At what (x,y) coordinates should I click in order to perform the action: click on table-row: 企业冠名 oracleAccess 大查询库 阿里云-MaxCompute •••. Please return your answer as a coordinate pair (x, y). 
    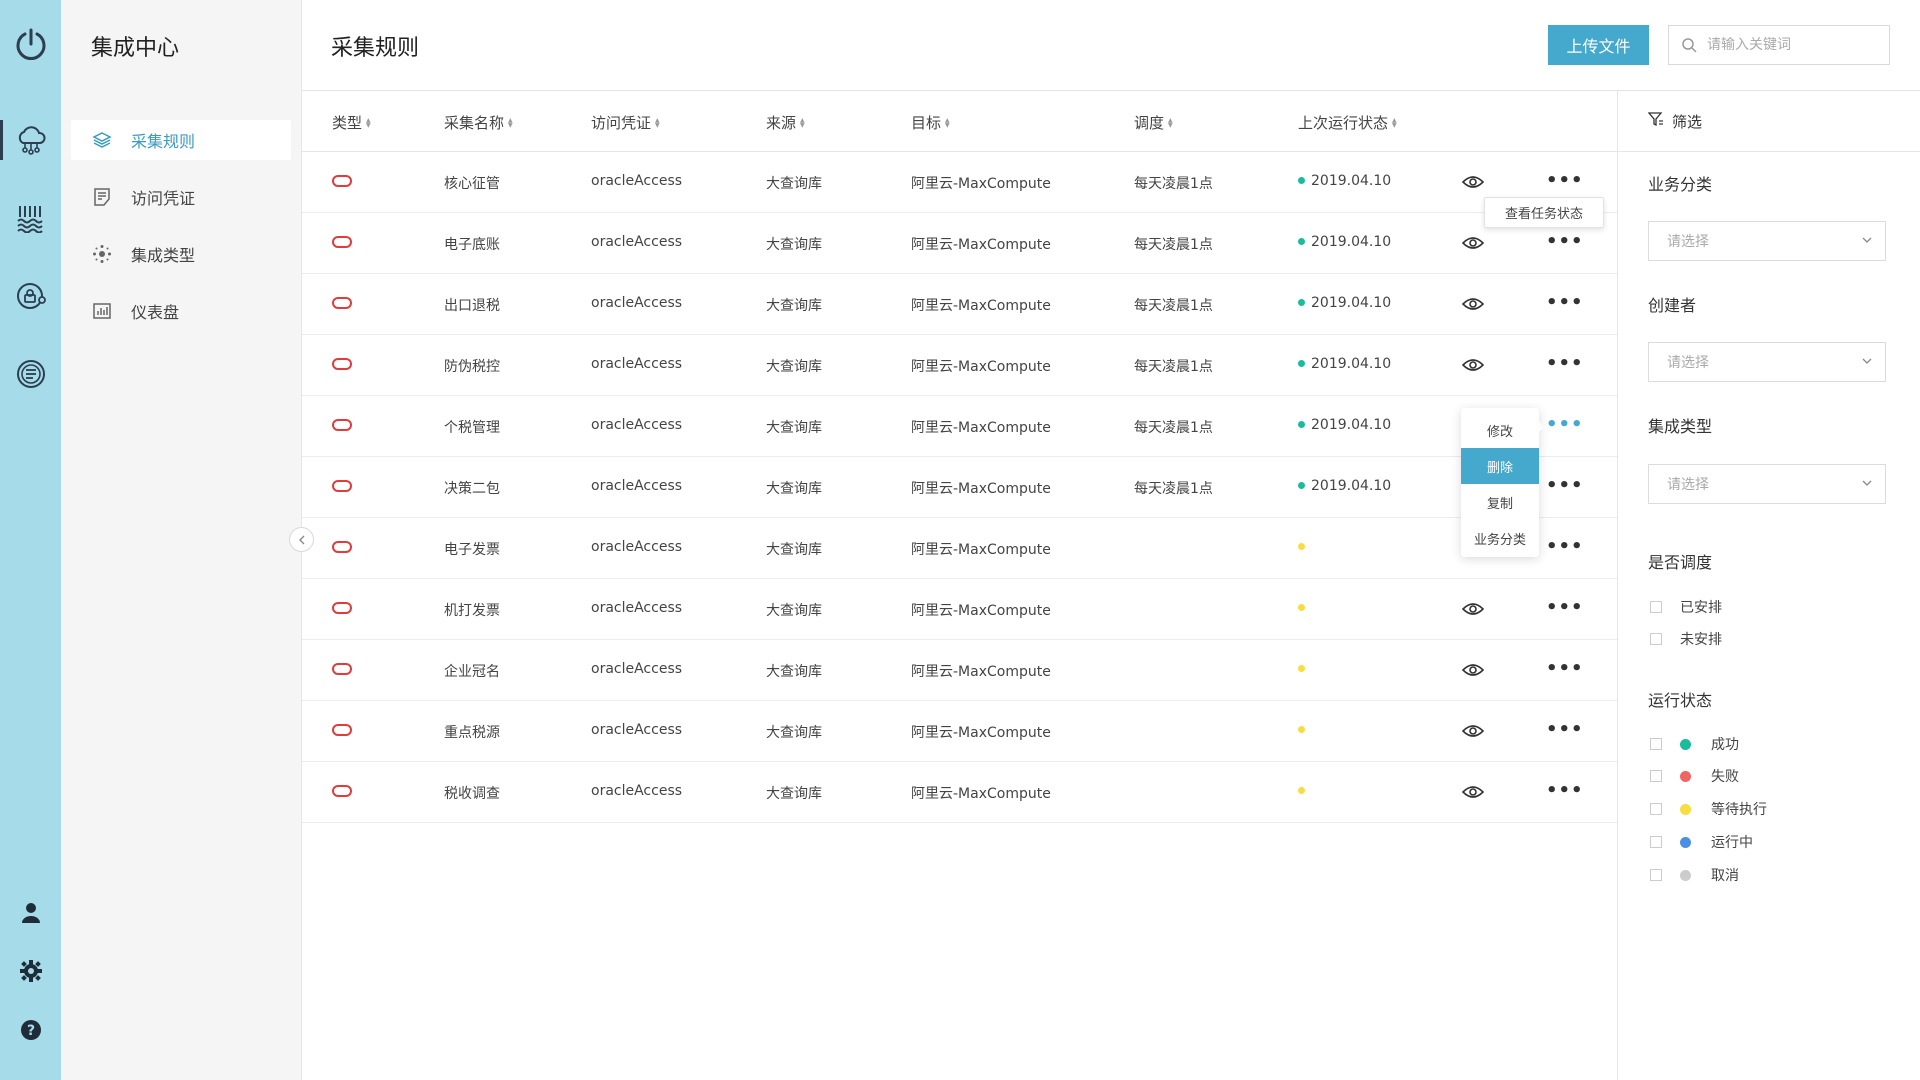
    Looking at the image, I should click on (959, 670).